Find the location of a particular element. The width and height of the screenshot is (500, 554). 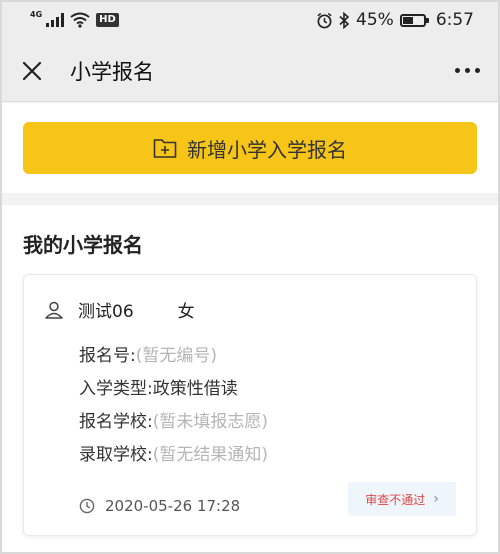

chevron-right-icon: › is located at coordinates (436, 499).